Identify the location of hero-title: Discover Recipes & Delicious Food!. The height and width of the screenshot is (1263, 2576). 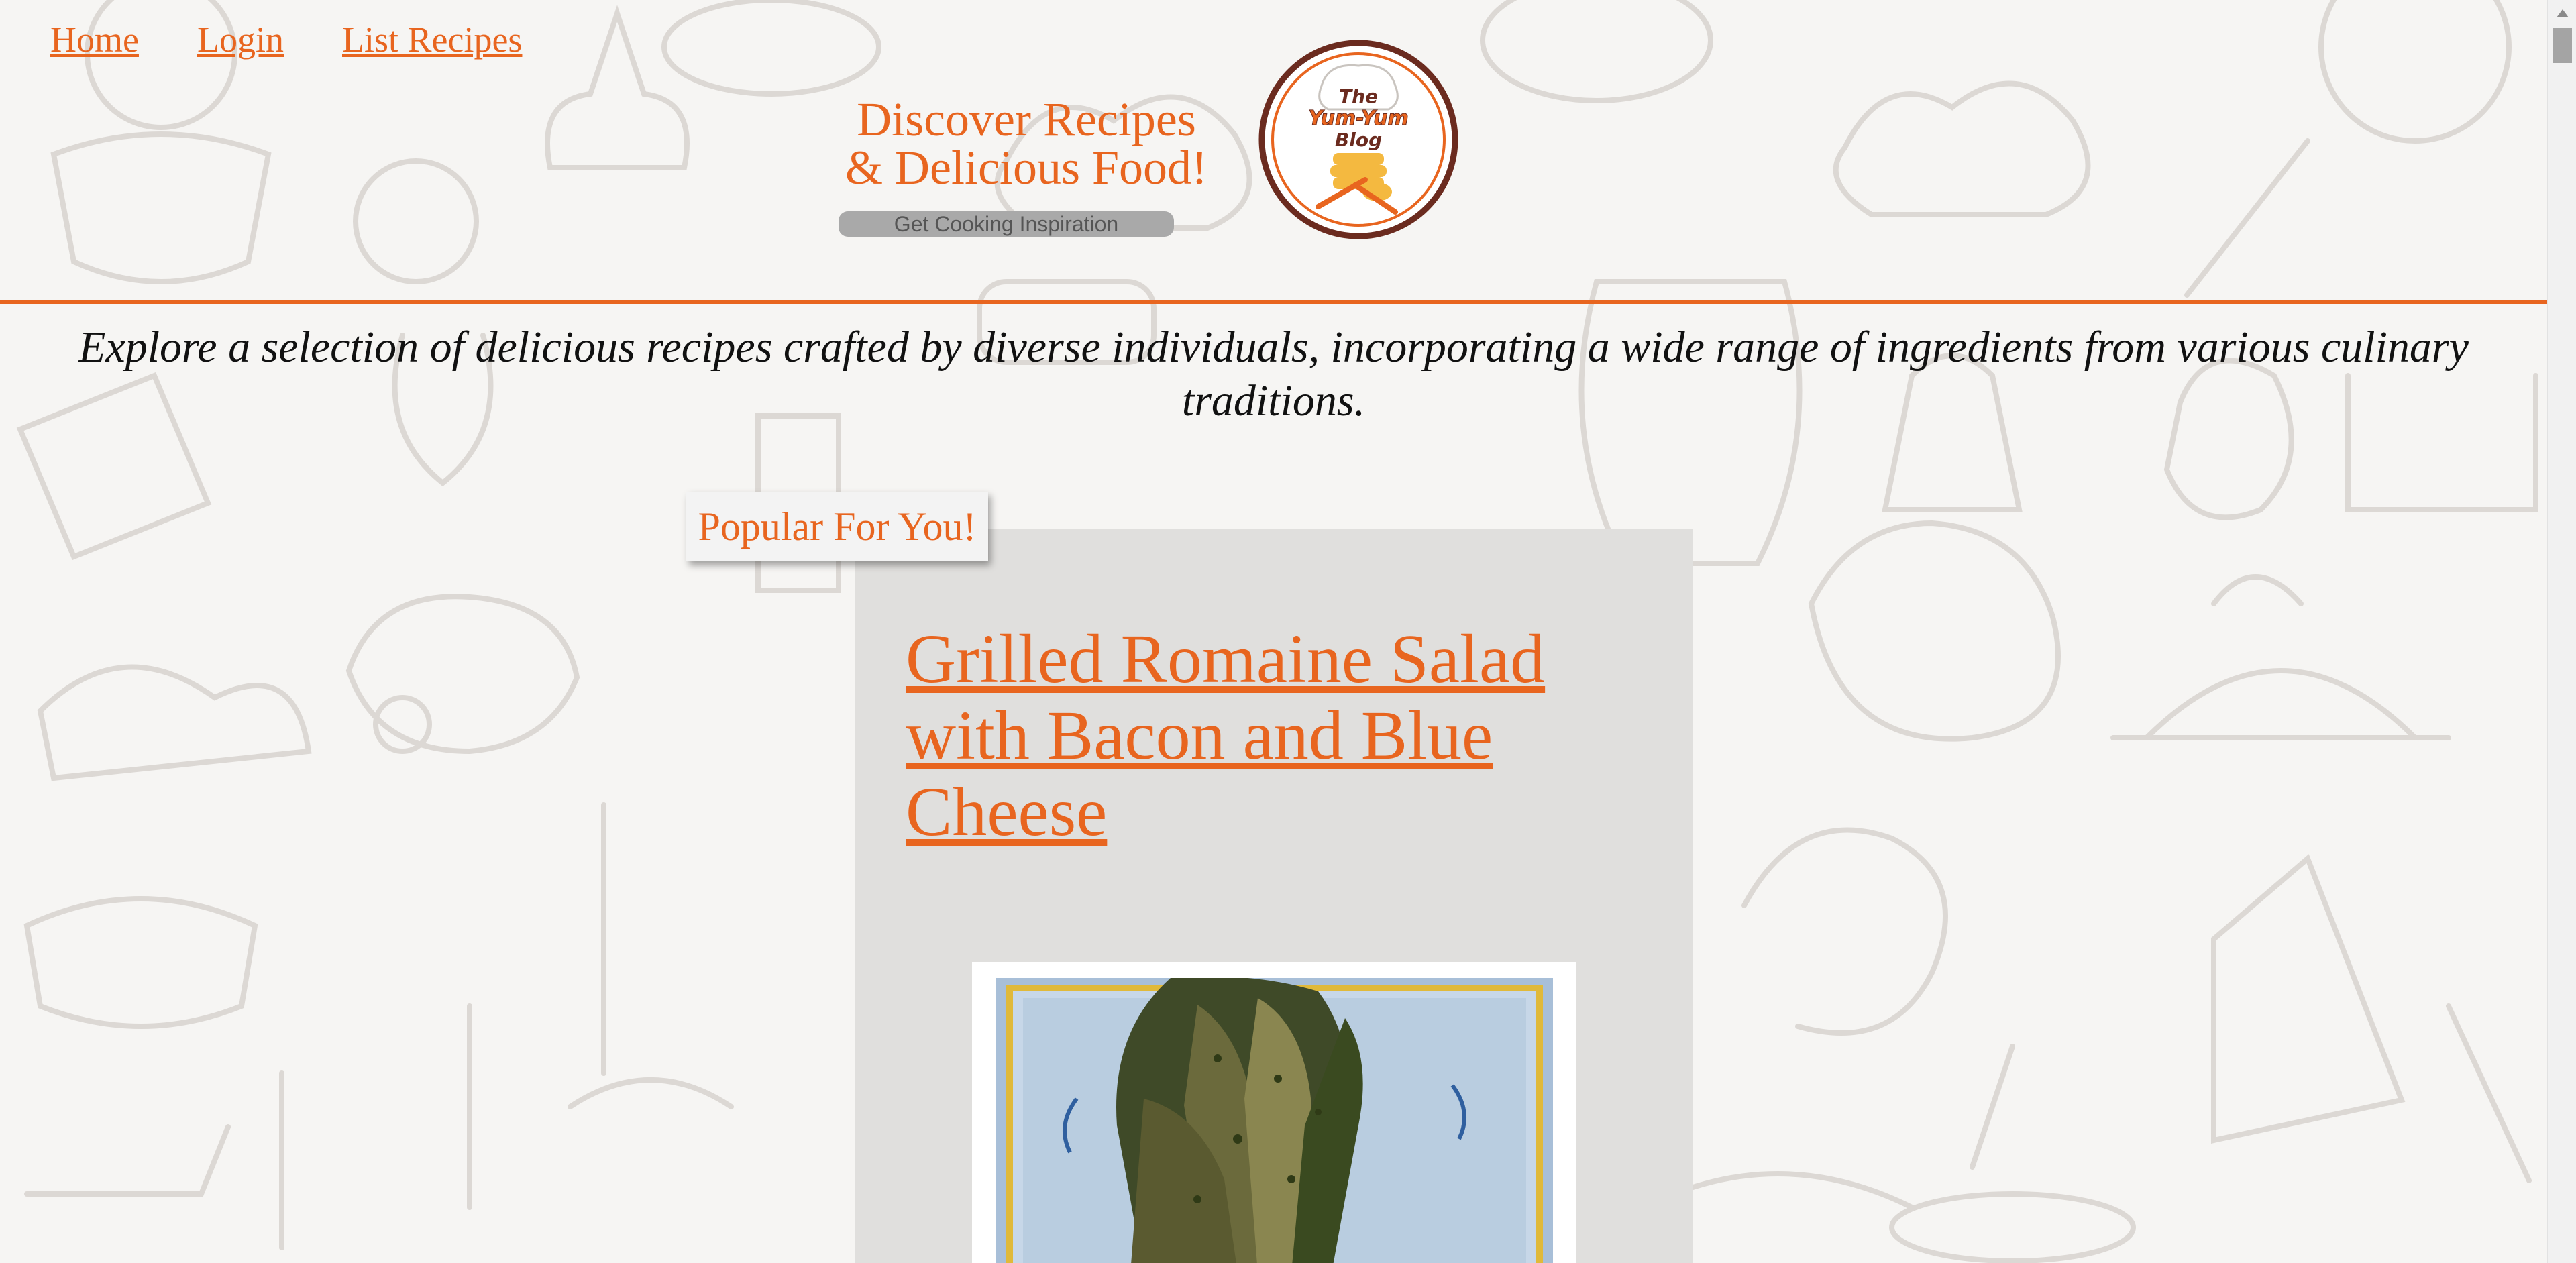
(1026, 143).